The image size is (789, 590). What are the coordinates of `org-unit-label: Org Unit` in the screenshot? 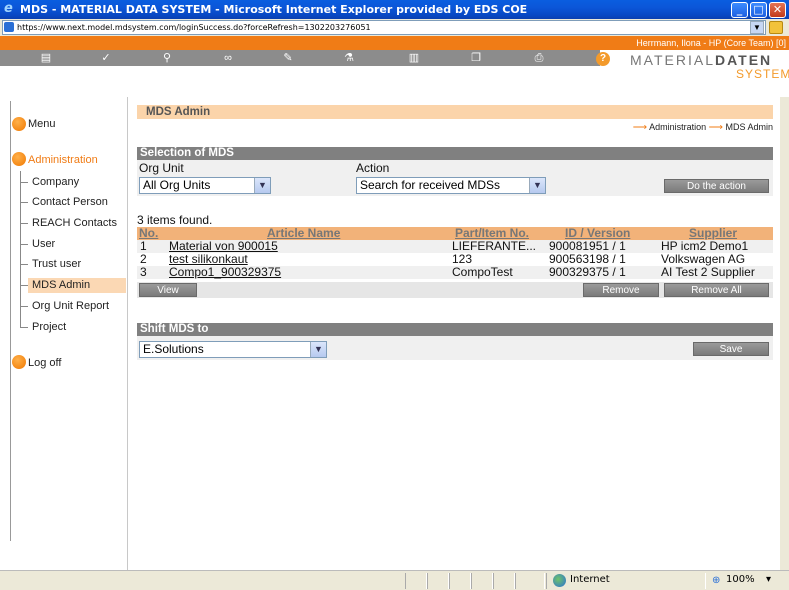 It's located at (161, 168).